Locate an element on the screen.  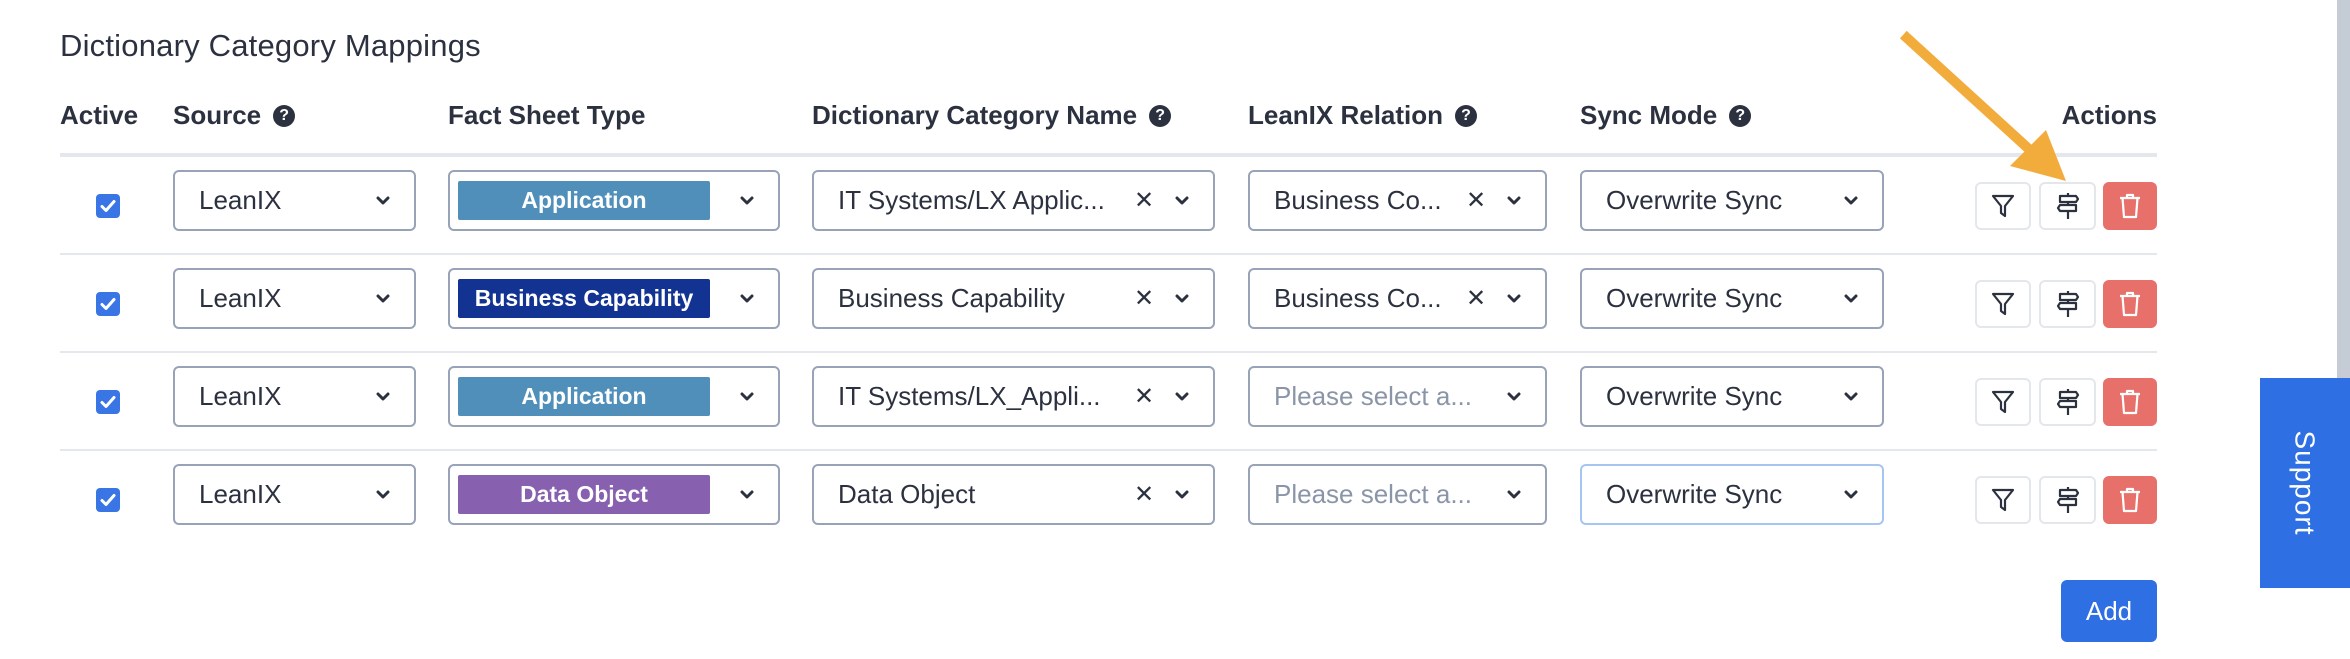
fact-sheet-type-select: Data Object is located at coordinates (614, 494).